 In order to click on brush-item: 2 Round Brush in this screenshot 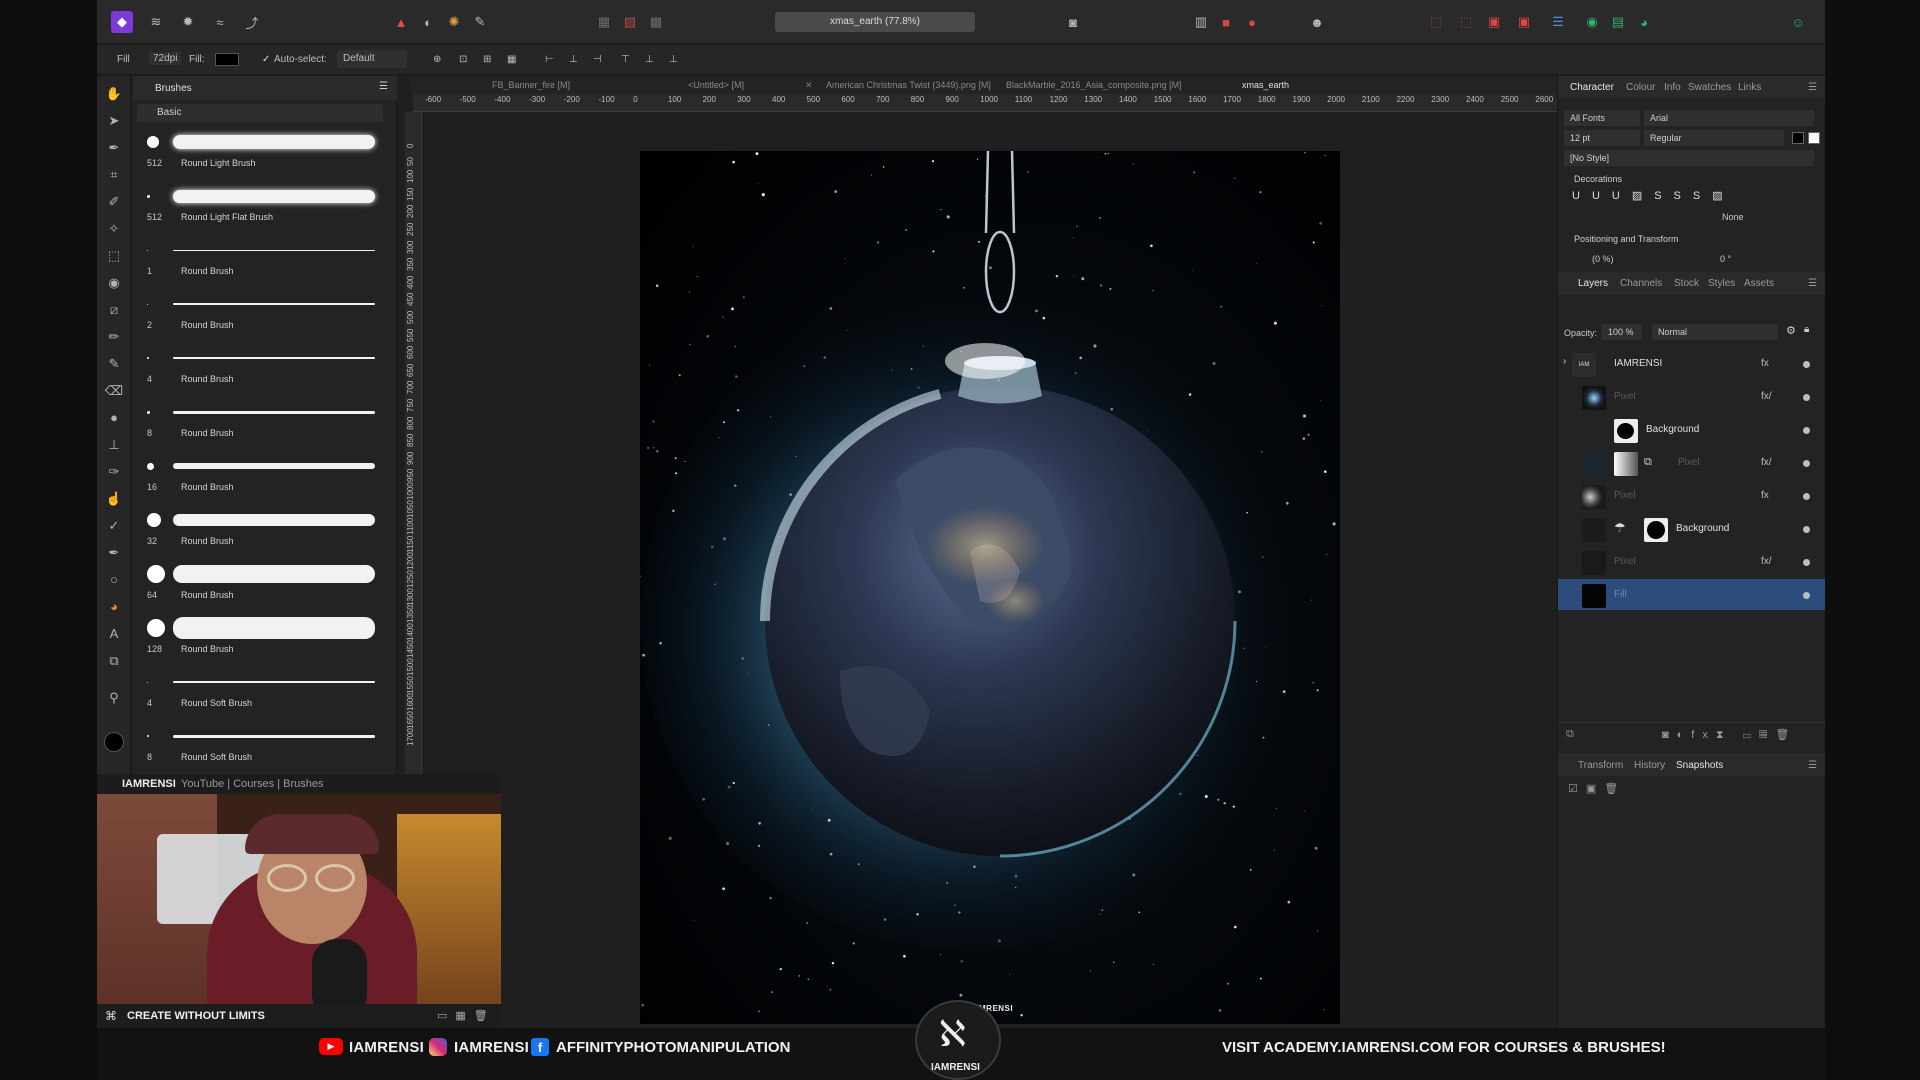, I will do `click(260, 316)`.